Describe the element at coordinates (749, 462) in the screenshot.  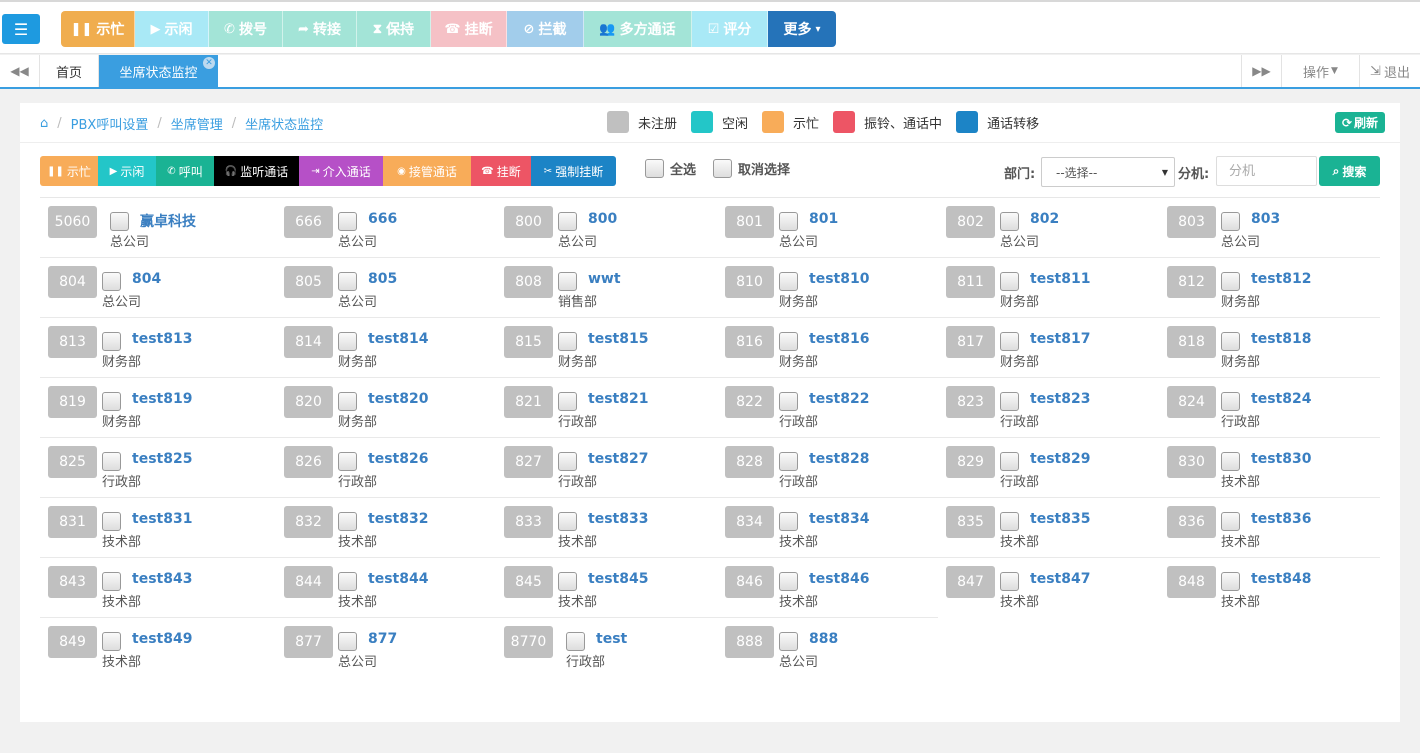
I see `agent-status-badge: 828` at that location.